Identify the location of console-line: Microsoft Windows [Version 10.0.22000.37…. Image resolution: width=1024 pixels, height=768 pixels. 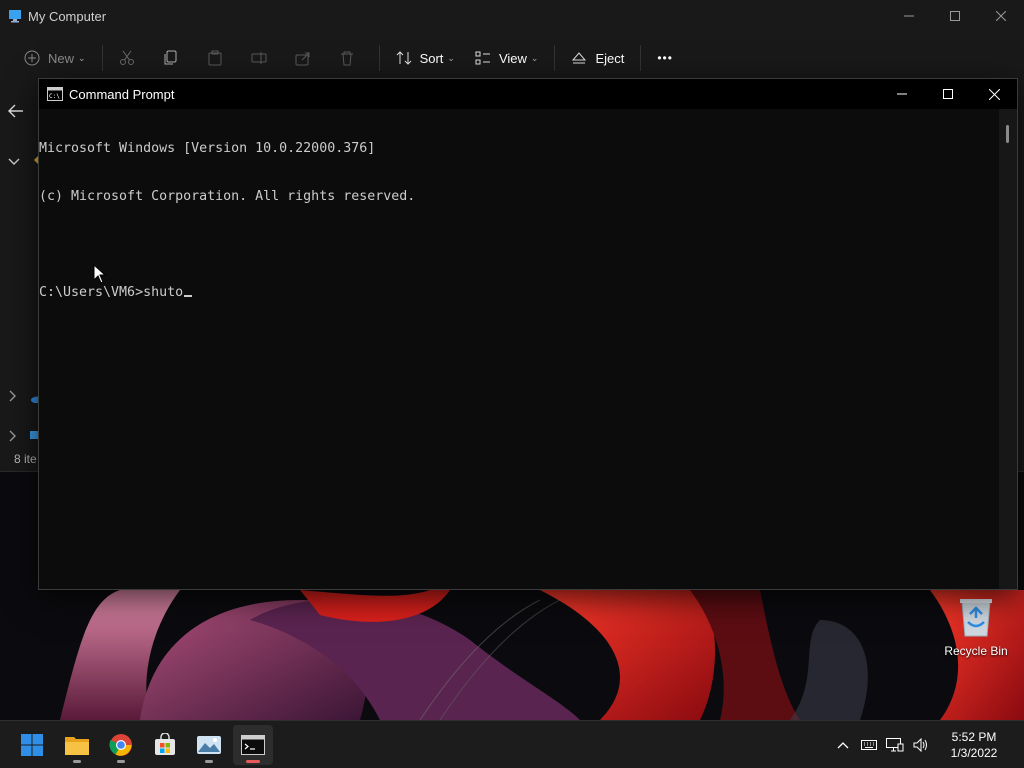
(207, 148).